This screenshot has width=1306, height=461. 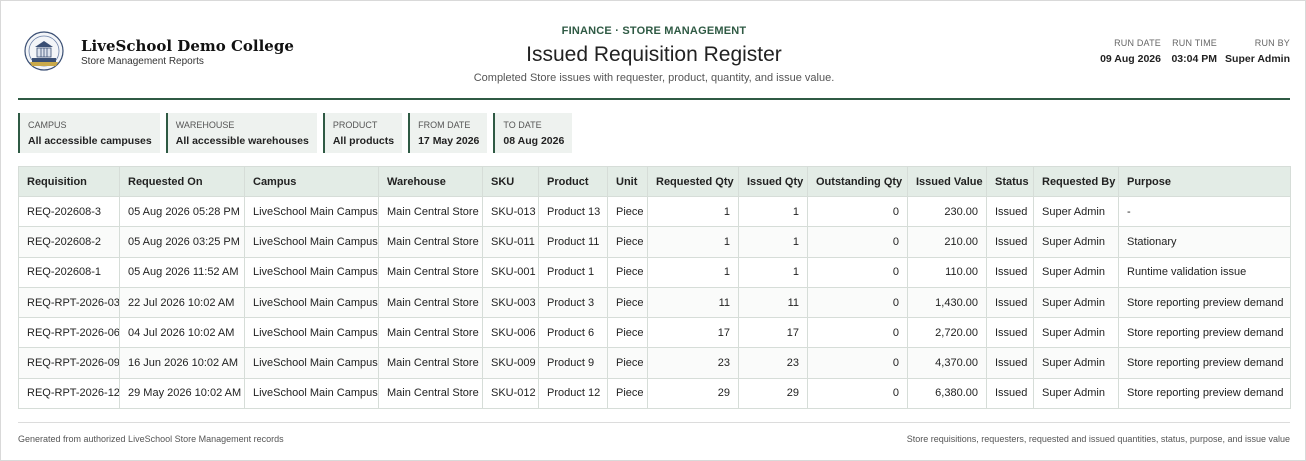 What do you see at coordinates (1194, 43) in the screenshot?
I see `run-time-label: RUN TIME` at bounding box center [1194, 43].